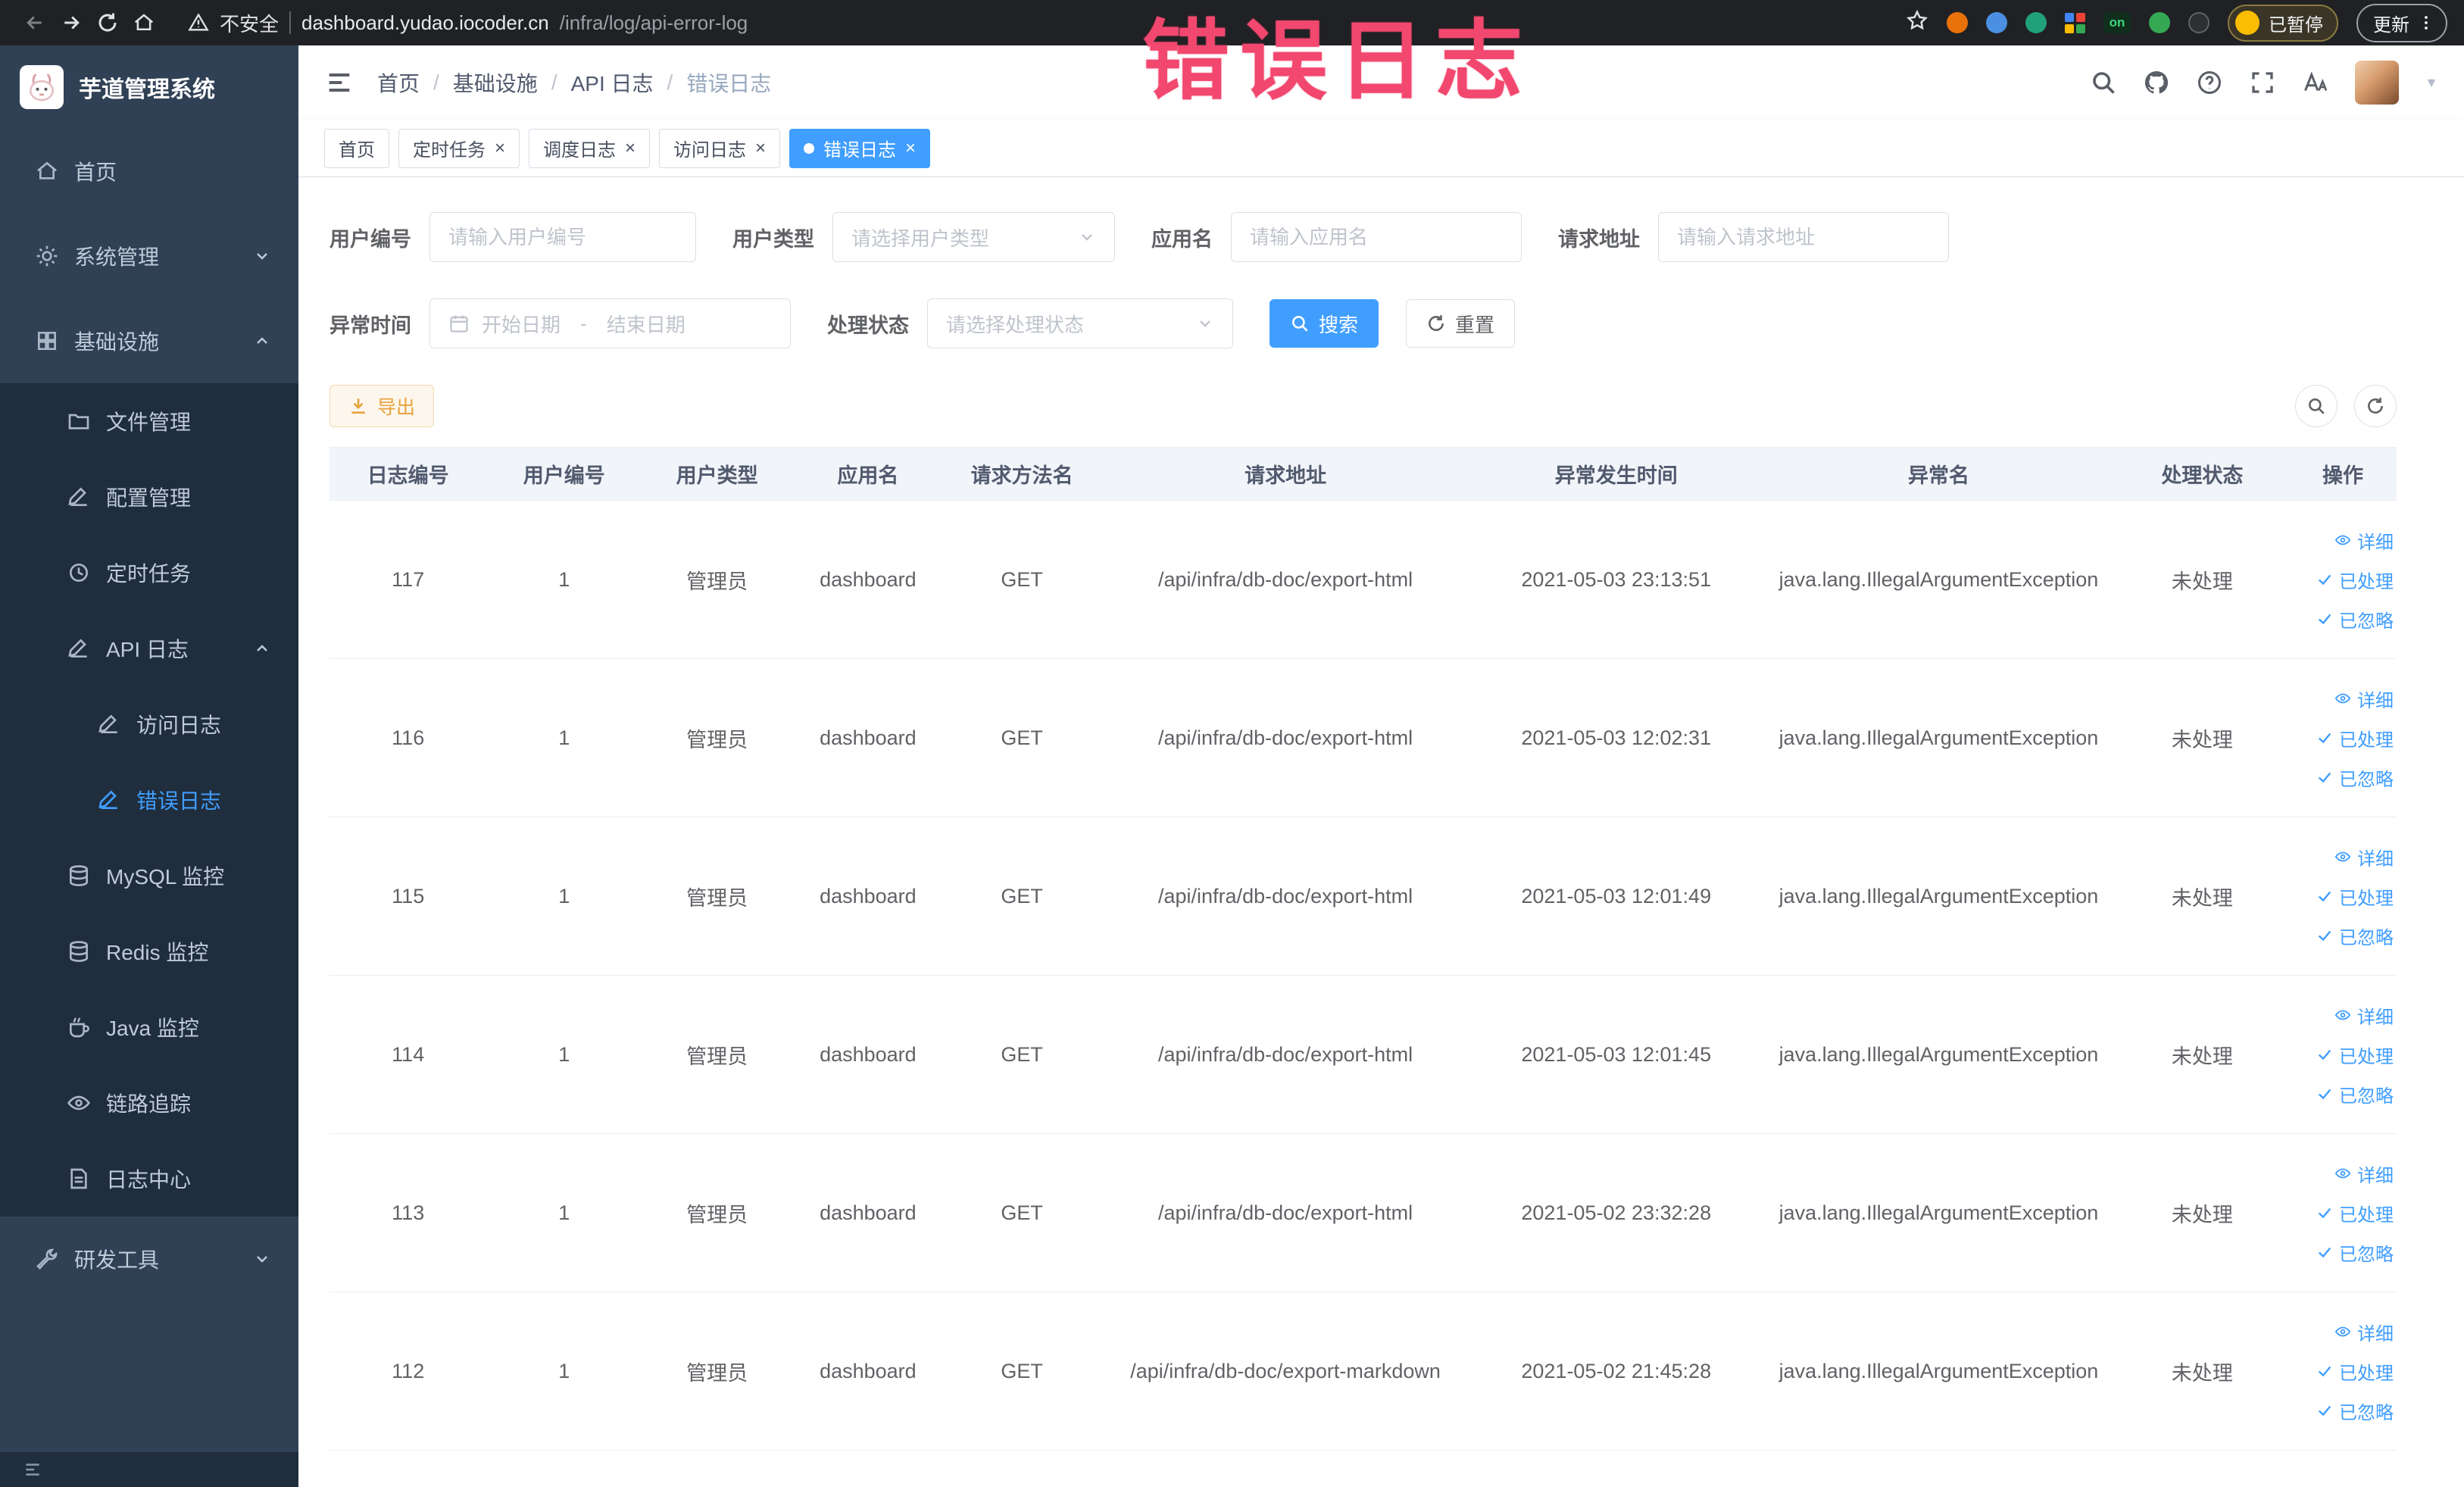 The height and width of the screenshot is (1487, 2464). I want to click on cell-actions: 详细 已处理 已忽略, so click(2343, 1371).